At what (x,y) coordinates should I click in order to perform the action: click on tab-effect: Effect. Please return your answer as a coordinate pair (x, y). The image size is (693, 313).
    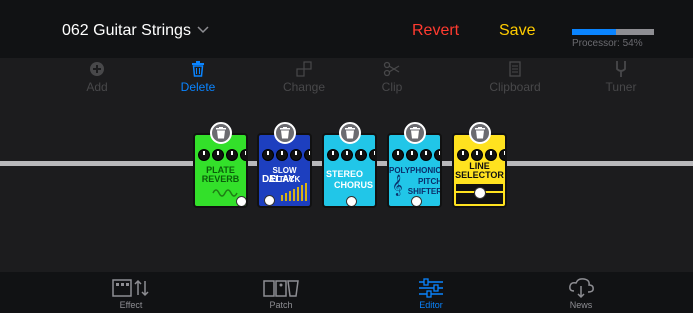
    Looking at the image, I should click on (131, 293).